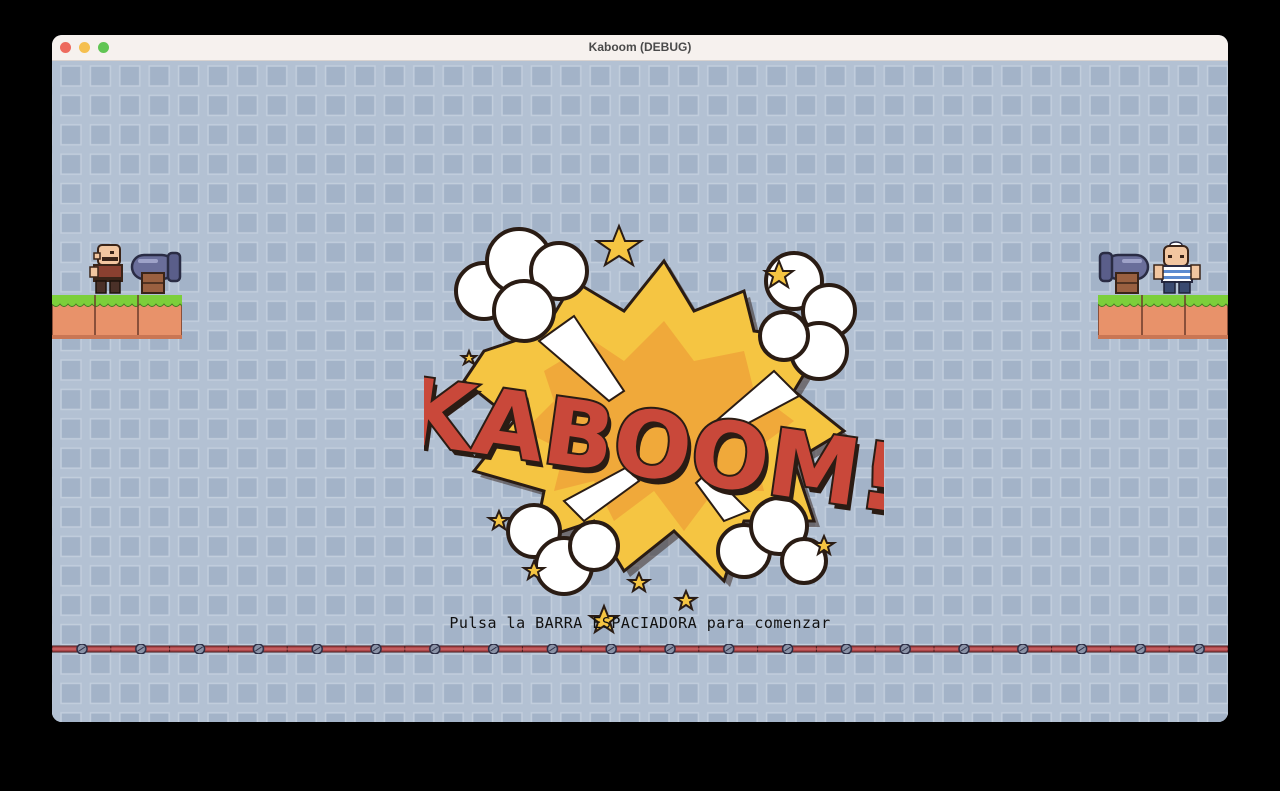 This screenshot has width=1280, height=791. I want to click on left-platform, so click(117, 317).